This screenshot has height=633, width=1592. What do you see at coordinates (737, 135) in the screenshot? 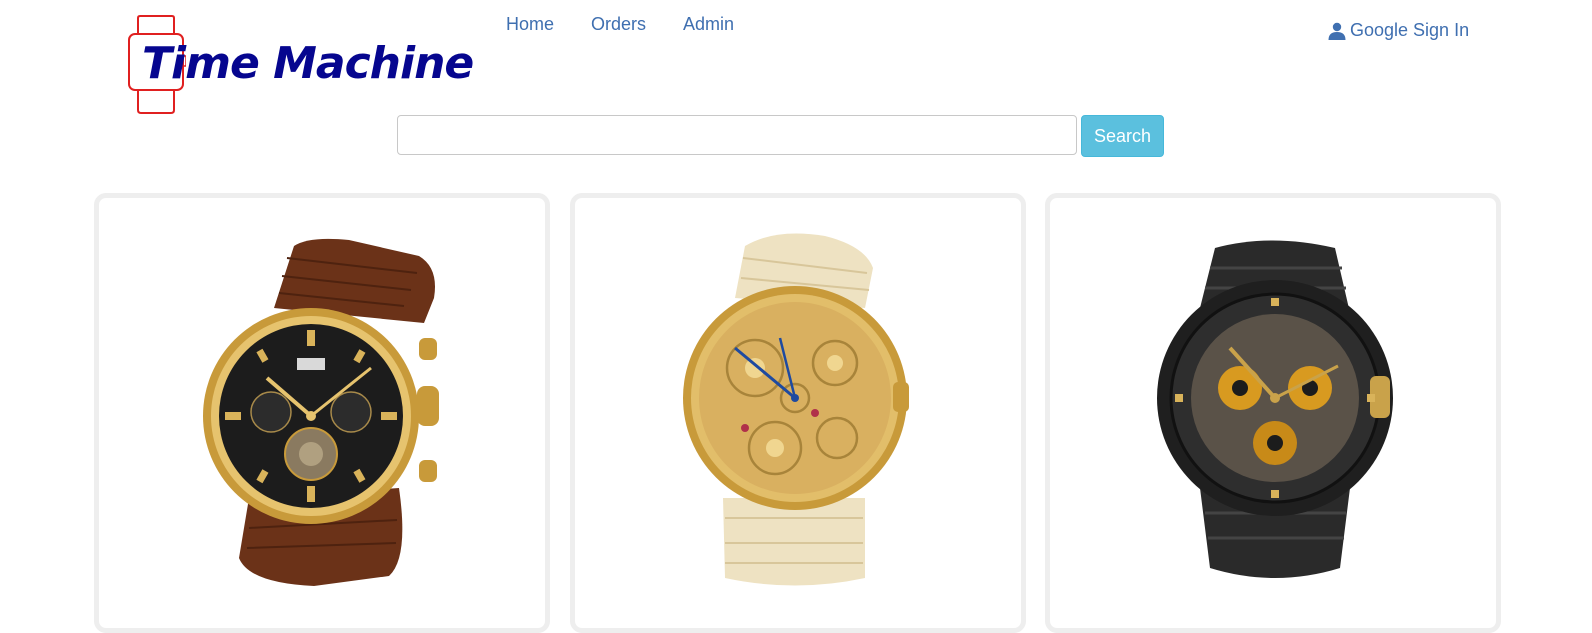
I see `search-input` at bounding box center [737, 135].